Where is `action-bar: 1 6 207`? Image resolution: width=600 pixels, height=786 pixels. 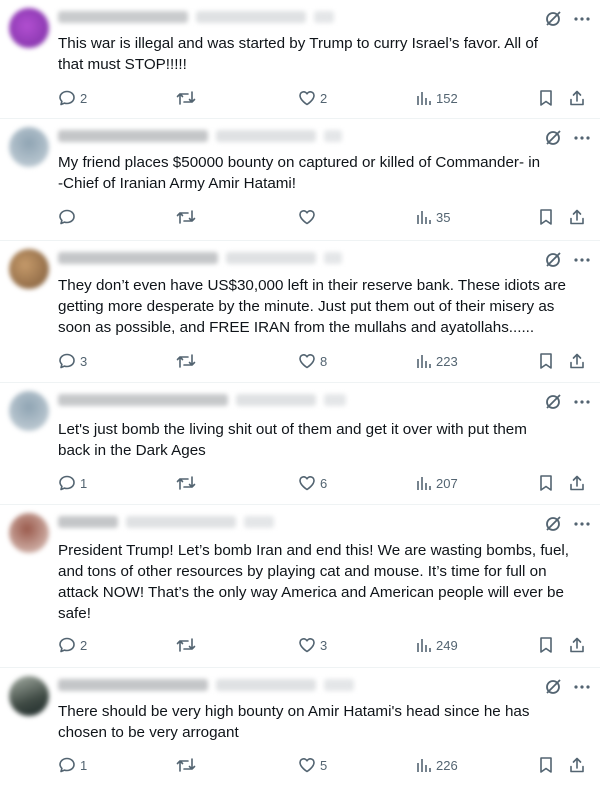
action-bar: 1 6 207 is located at coordinates (325, 483).